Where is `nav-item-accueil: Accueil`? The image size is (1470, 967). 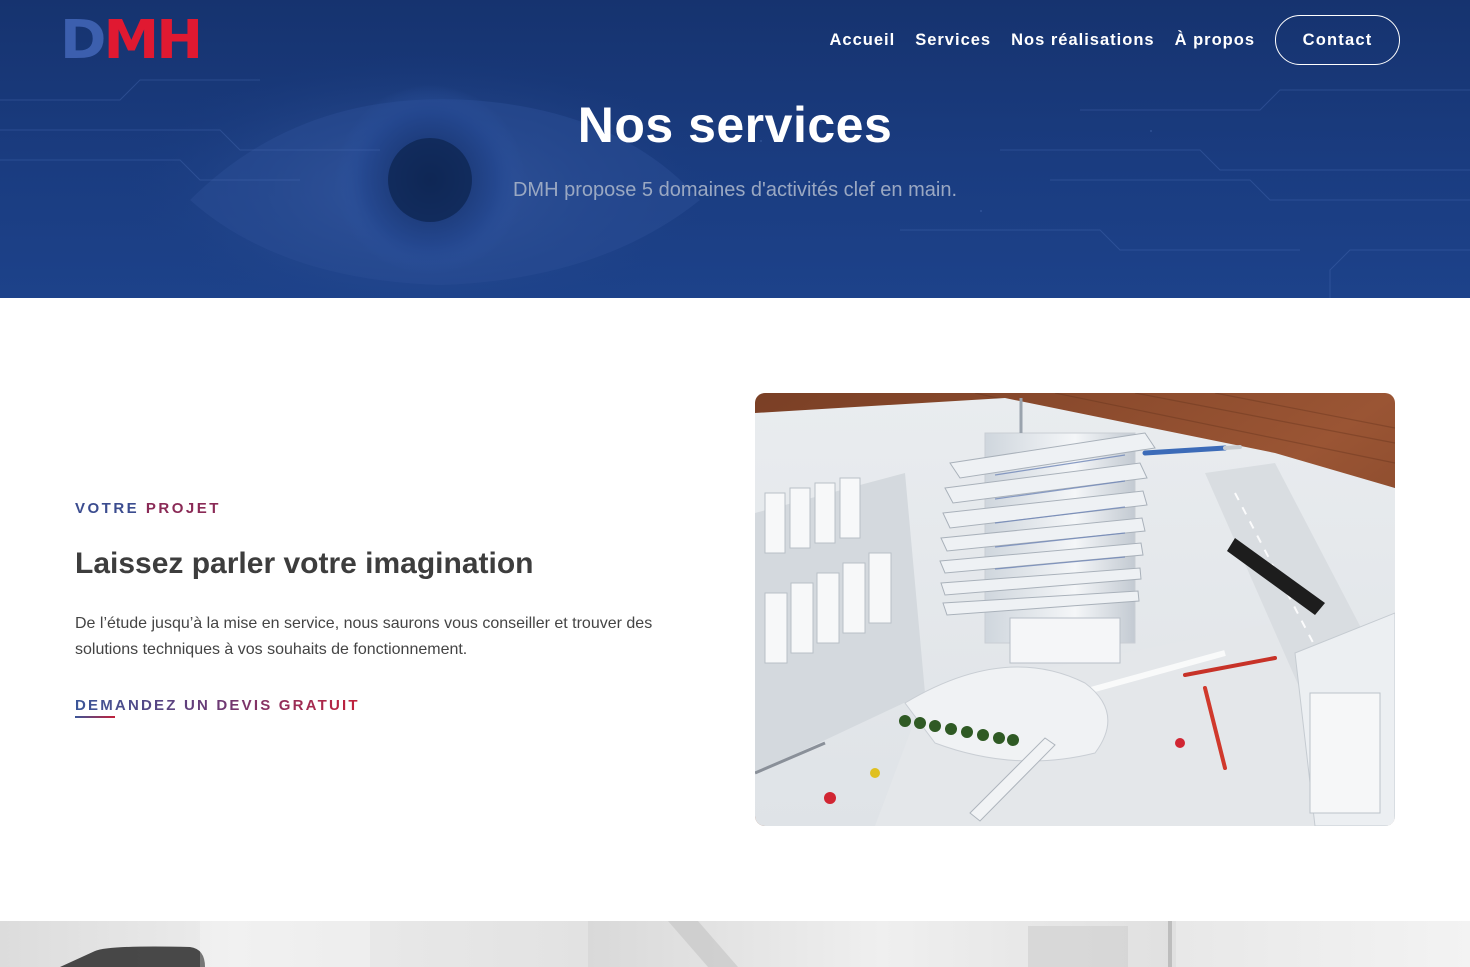 nav-item-accueil: Accueil is located at coordinates (863, 40).